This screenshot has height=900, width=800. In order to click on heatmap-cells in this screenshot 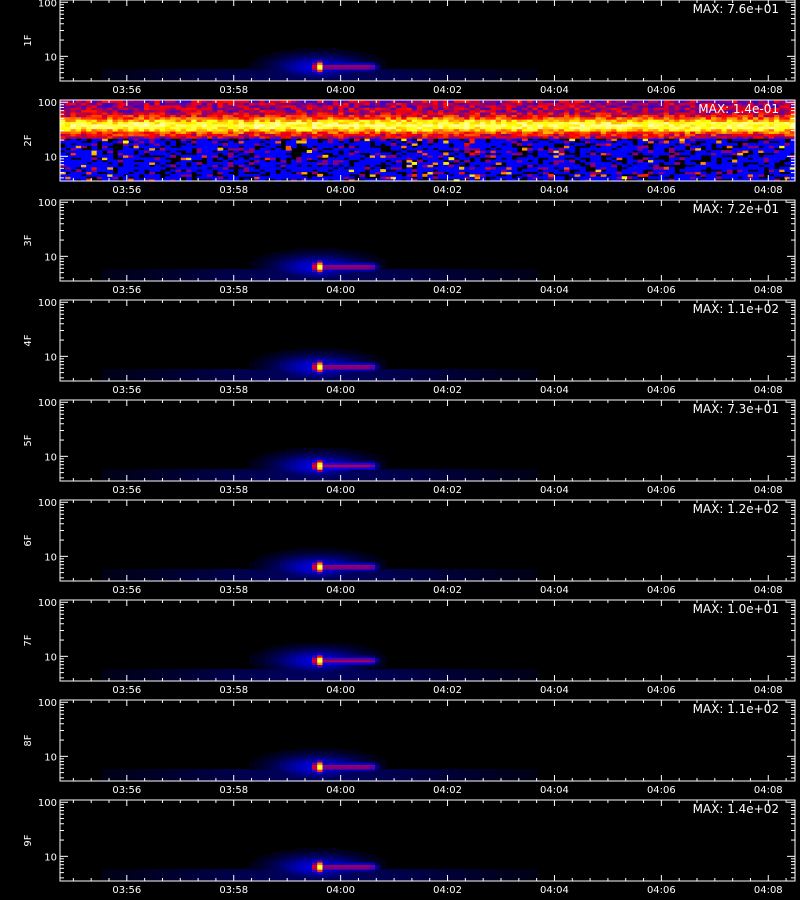, I will do `click(320, 264)`.